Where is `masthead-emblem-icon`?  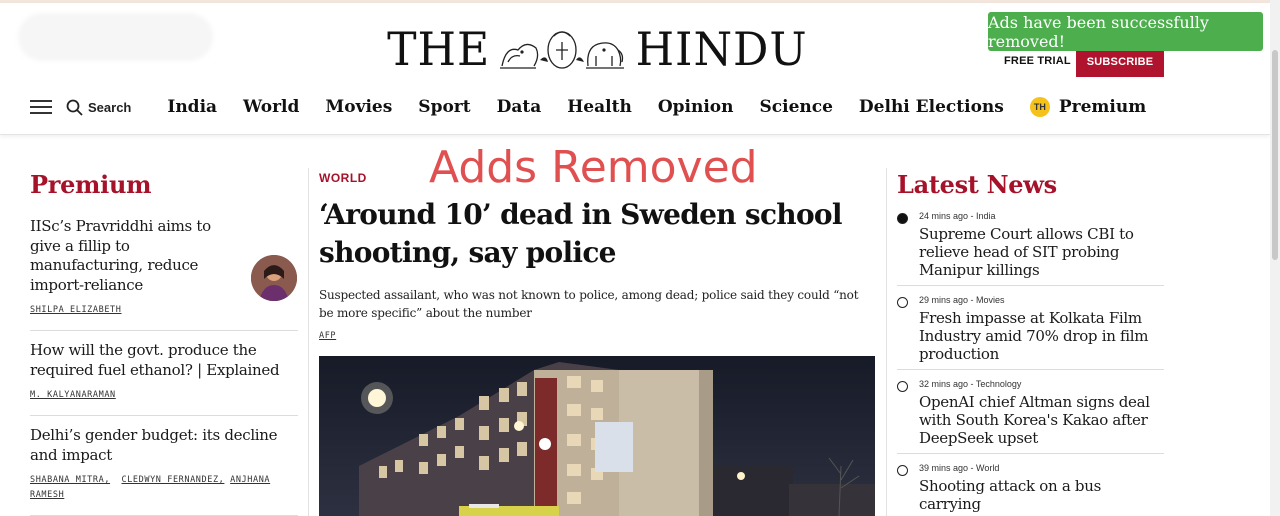
masthead-emblem-icon is located at coordinates (562, 50).